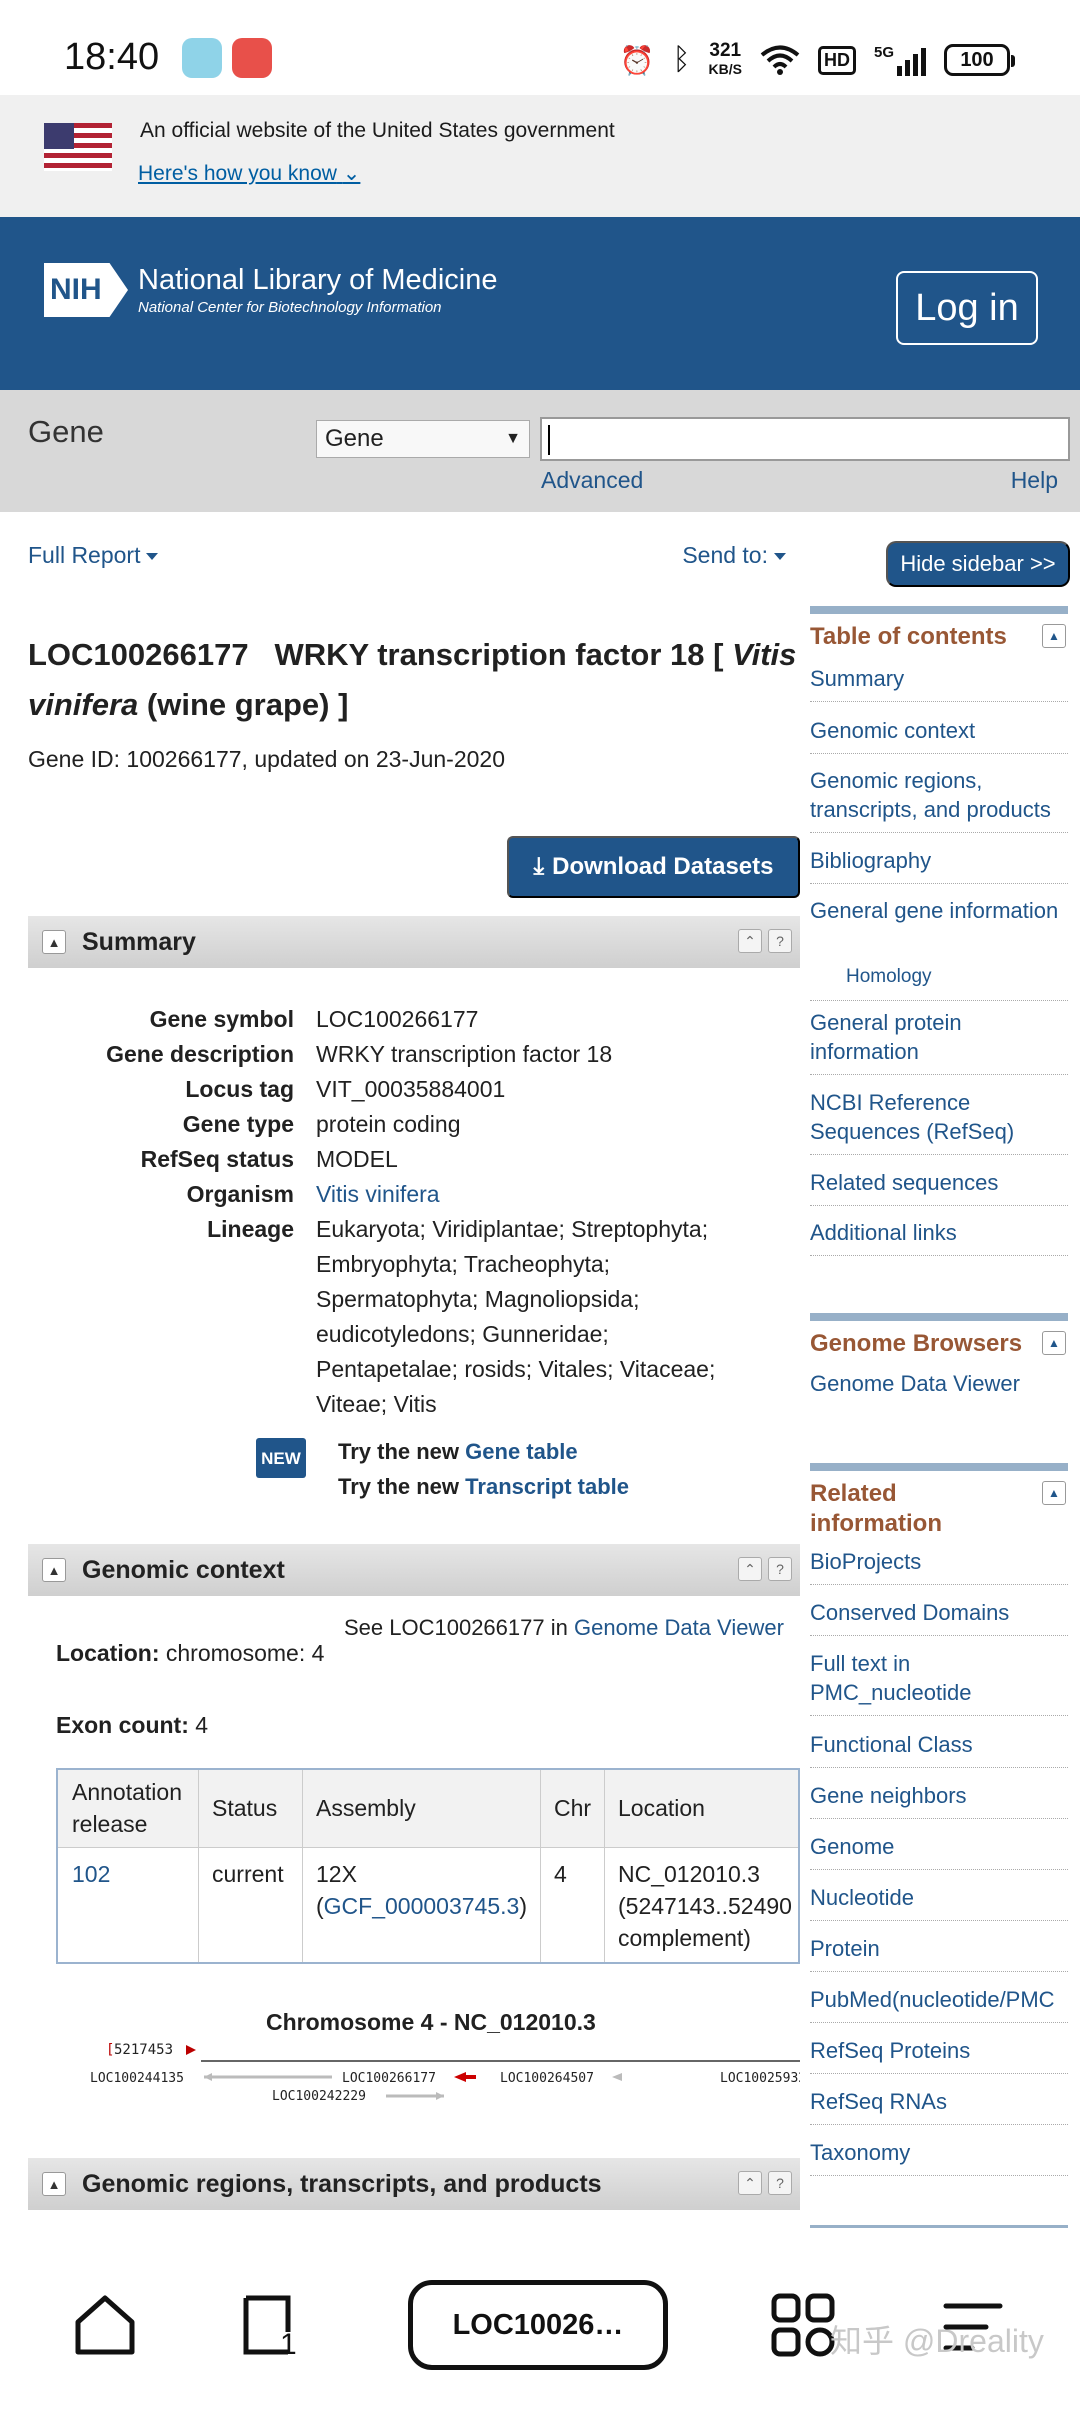  Describe the element at coordinates (939, 2055) in the screenshot. I see `related-item: RefSeq Proteins` at that location.